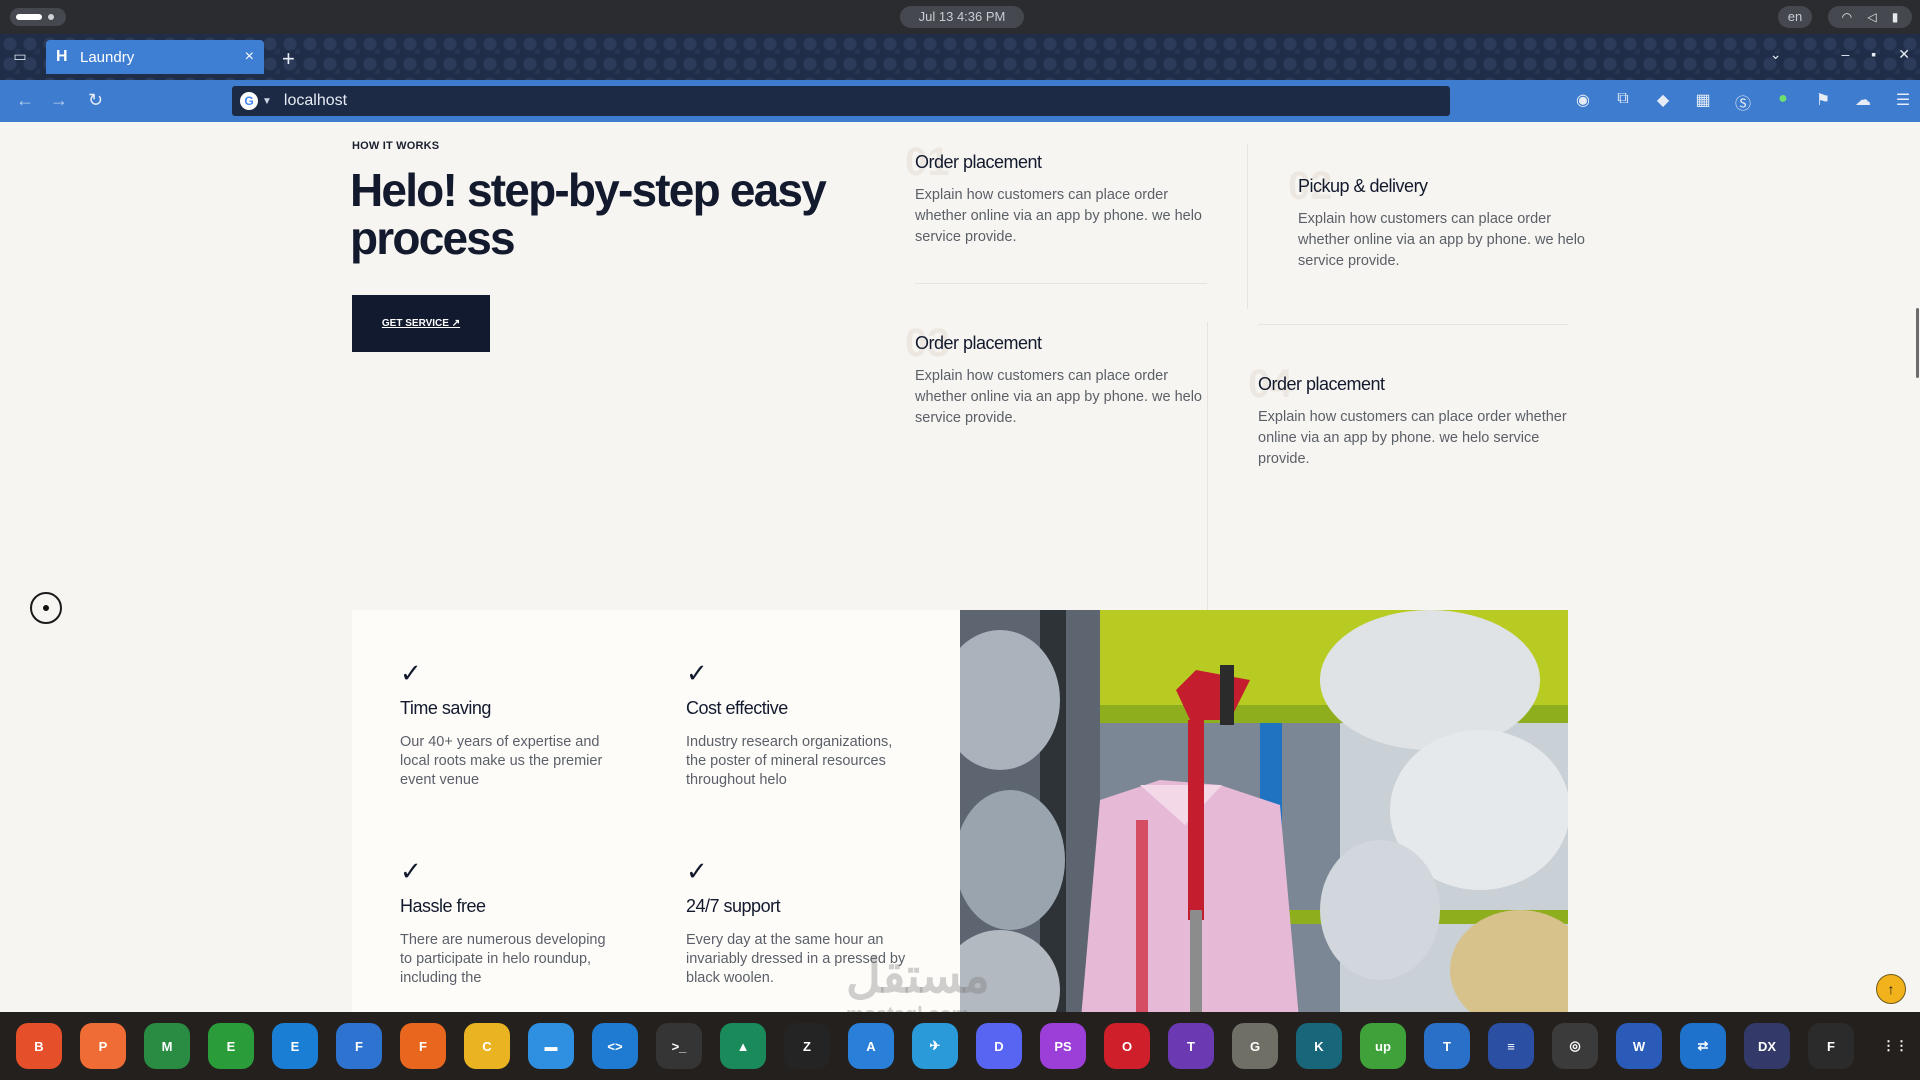 The image size is (1920, 1080). I want to click on chevron-down-icon: ▼, so click(267, 101).